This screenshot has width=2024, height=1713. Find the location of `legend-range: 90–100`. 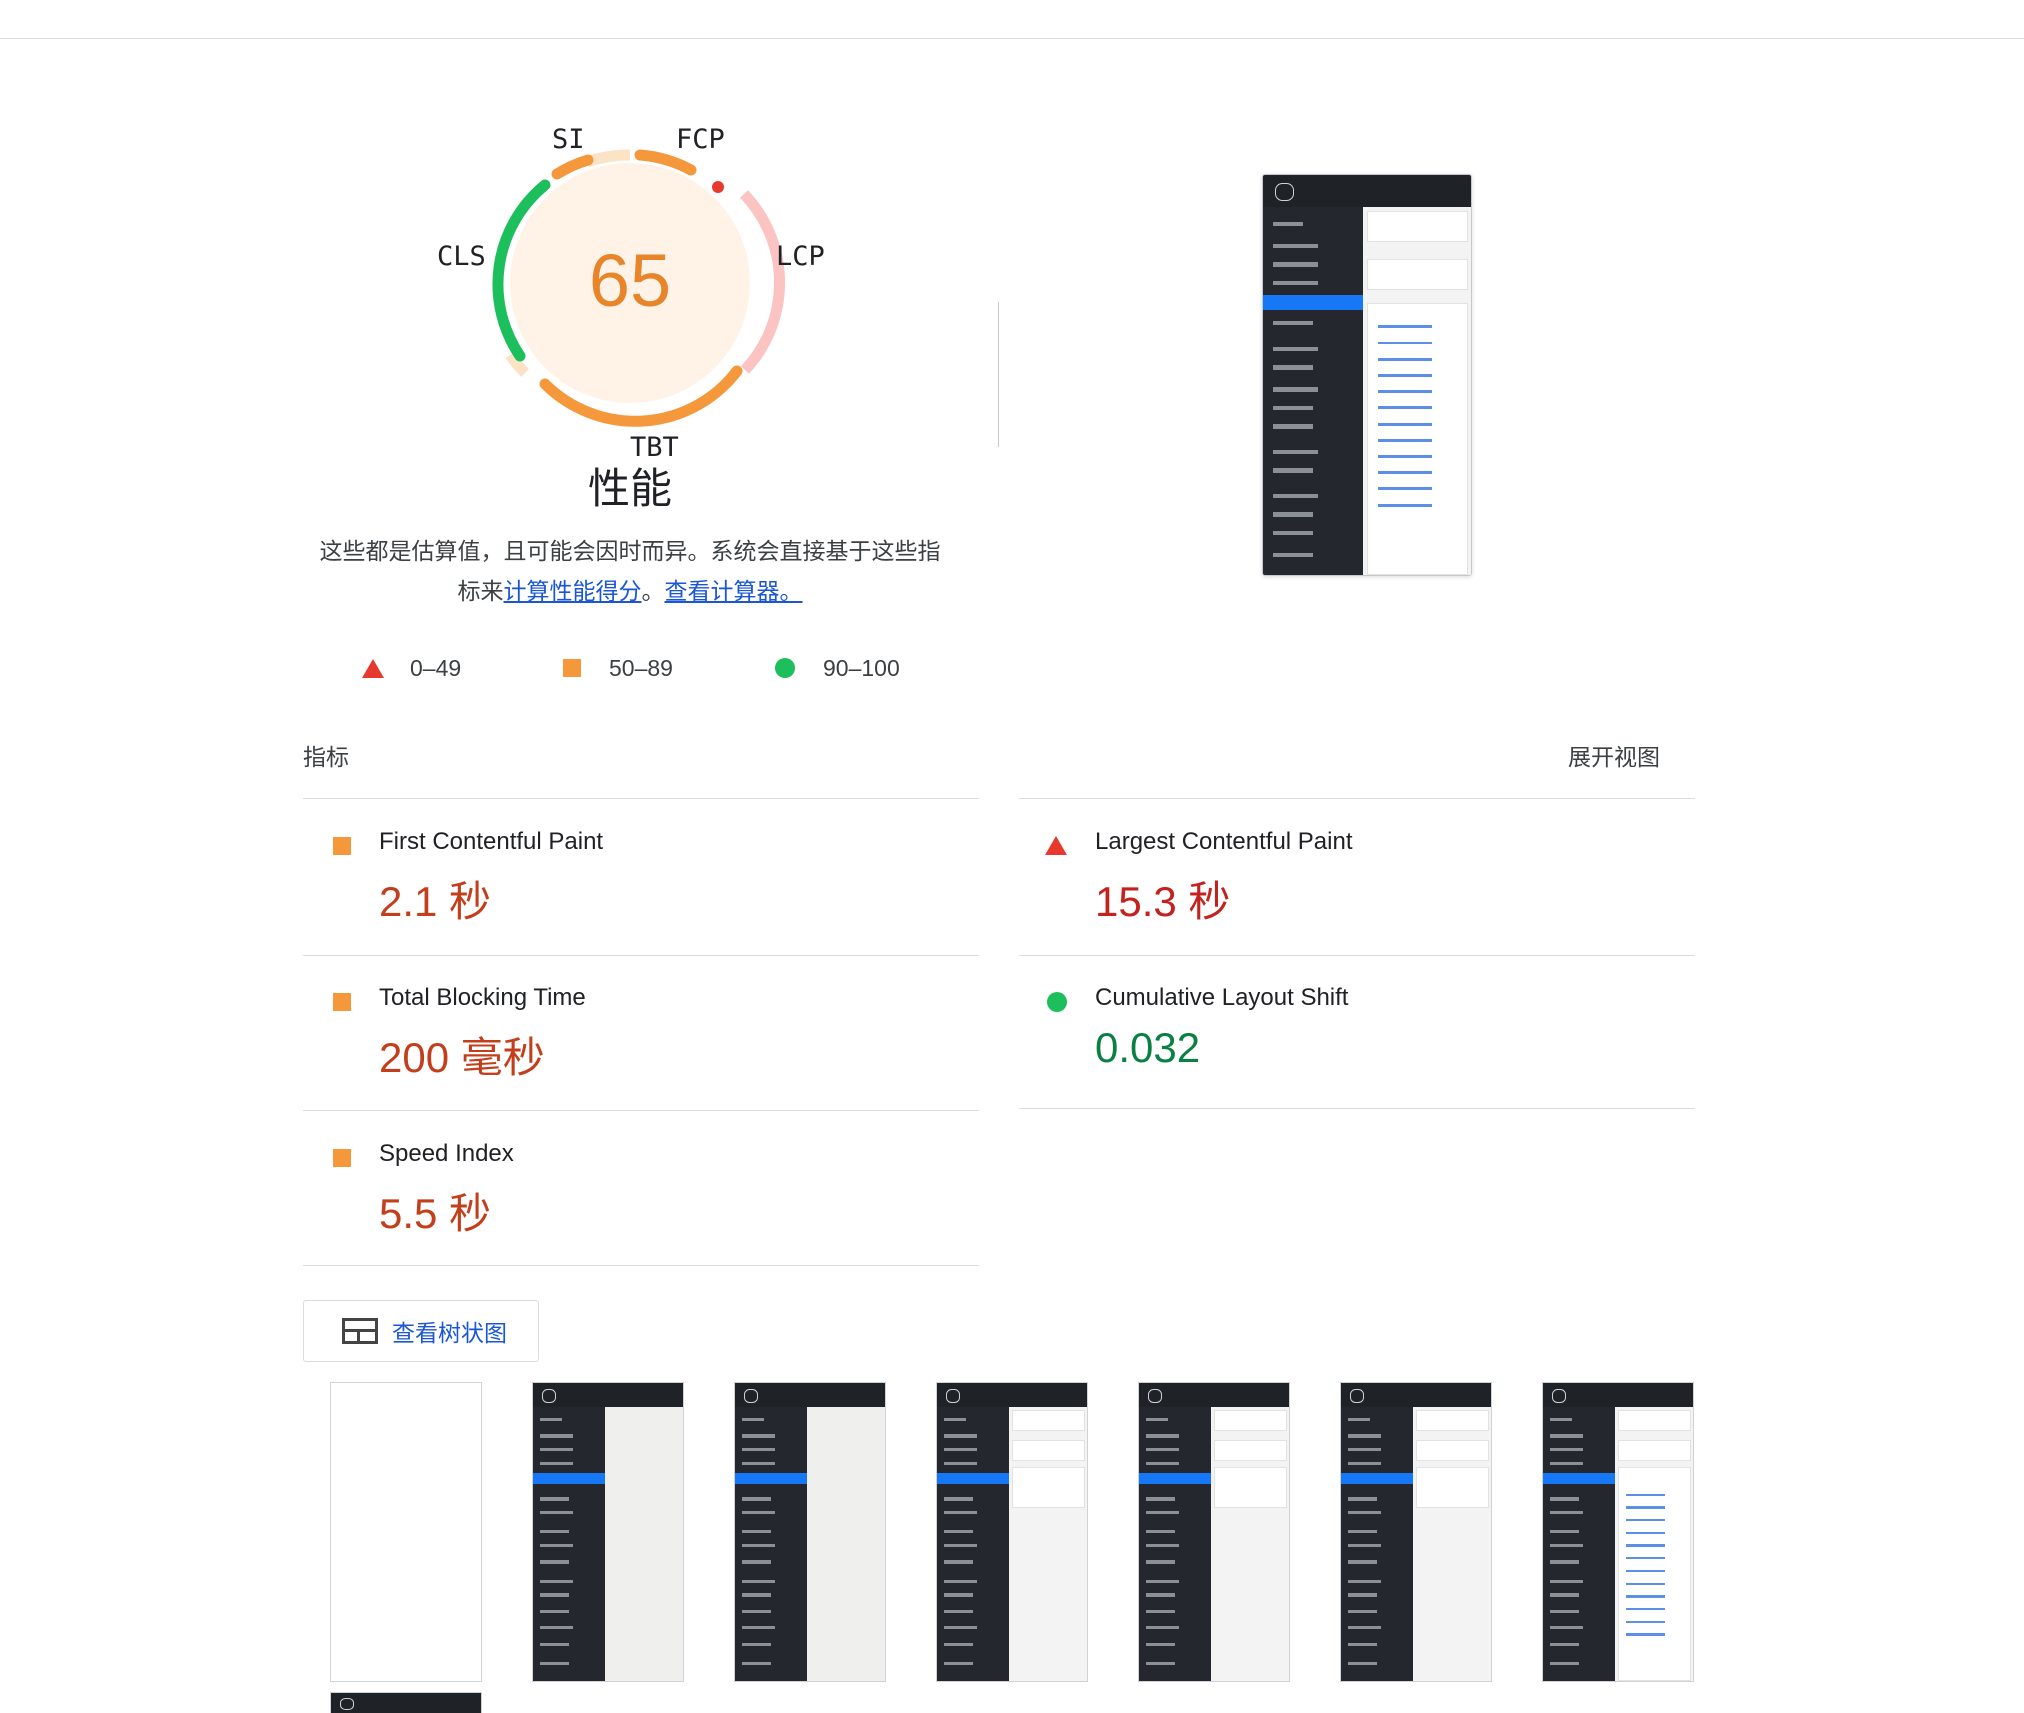

legend-range: 90–100 is located at coordinates (861, 667).